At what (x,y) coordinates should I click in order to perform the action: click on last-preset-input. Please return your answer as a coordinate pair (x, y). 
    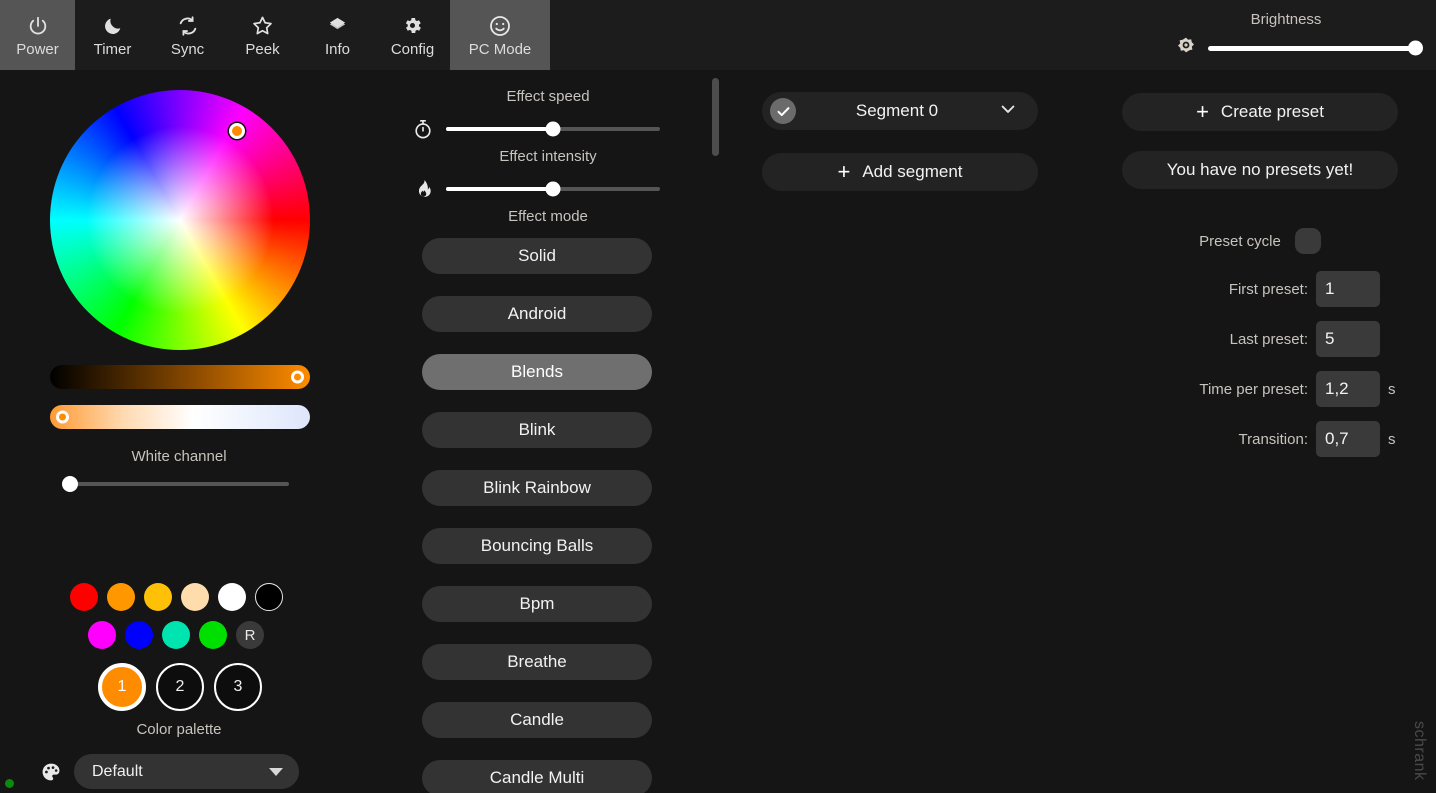
    Looking at the image, I should click on (1348, 339).